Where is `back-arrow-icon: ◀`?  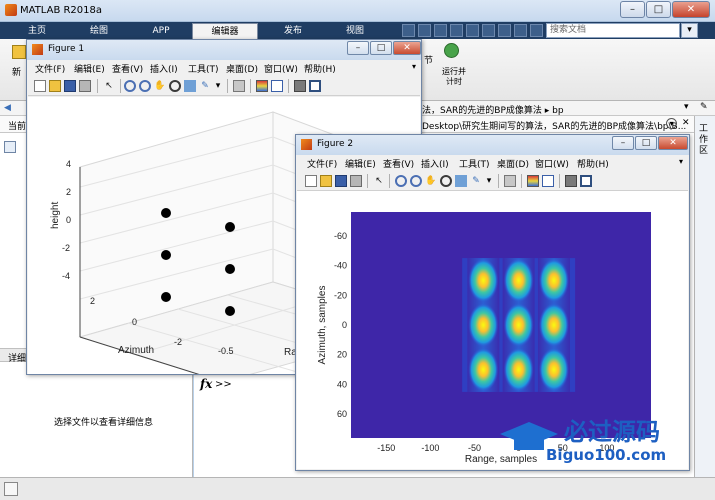 back-arrow-icon: ◀ is located at coordinates (7, 108).